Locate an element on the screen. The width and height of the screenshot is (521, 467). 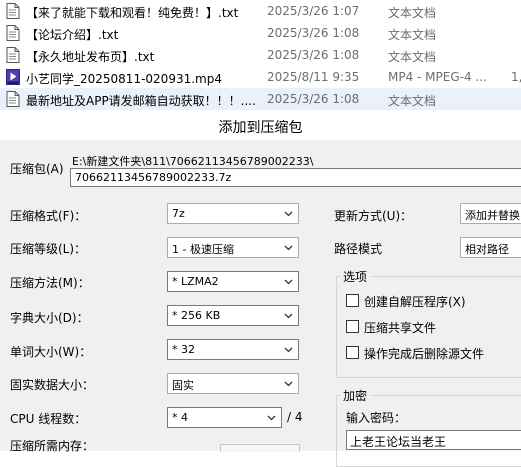
shared-label: 压缩共享文件 is located at coordinates (400, 328).